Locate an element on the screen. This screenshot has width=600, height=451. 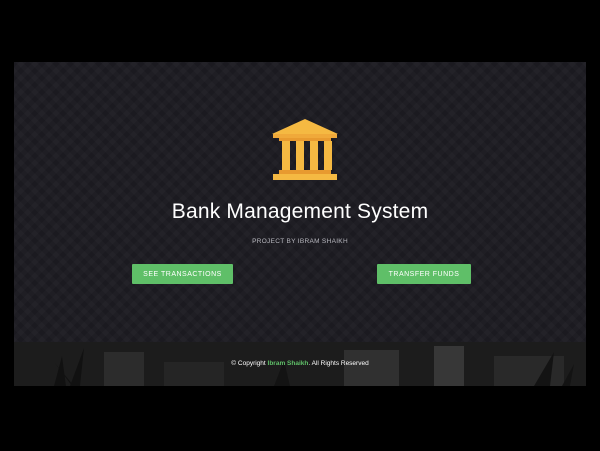
author-name: Ibram Shaikh is located at coordinates (288, 363).